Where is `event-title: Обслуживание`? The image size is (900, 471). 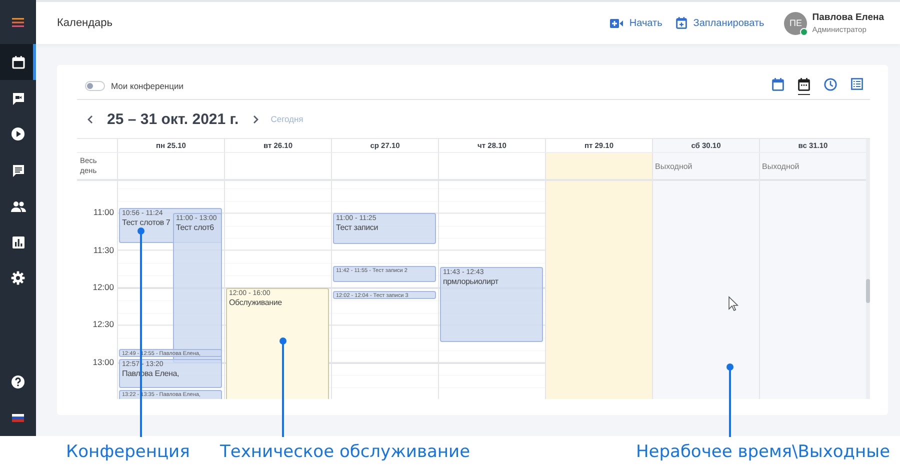
event-title: Обслуживание is located at coordinates (255, 303).